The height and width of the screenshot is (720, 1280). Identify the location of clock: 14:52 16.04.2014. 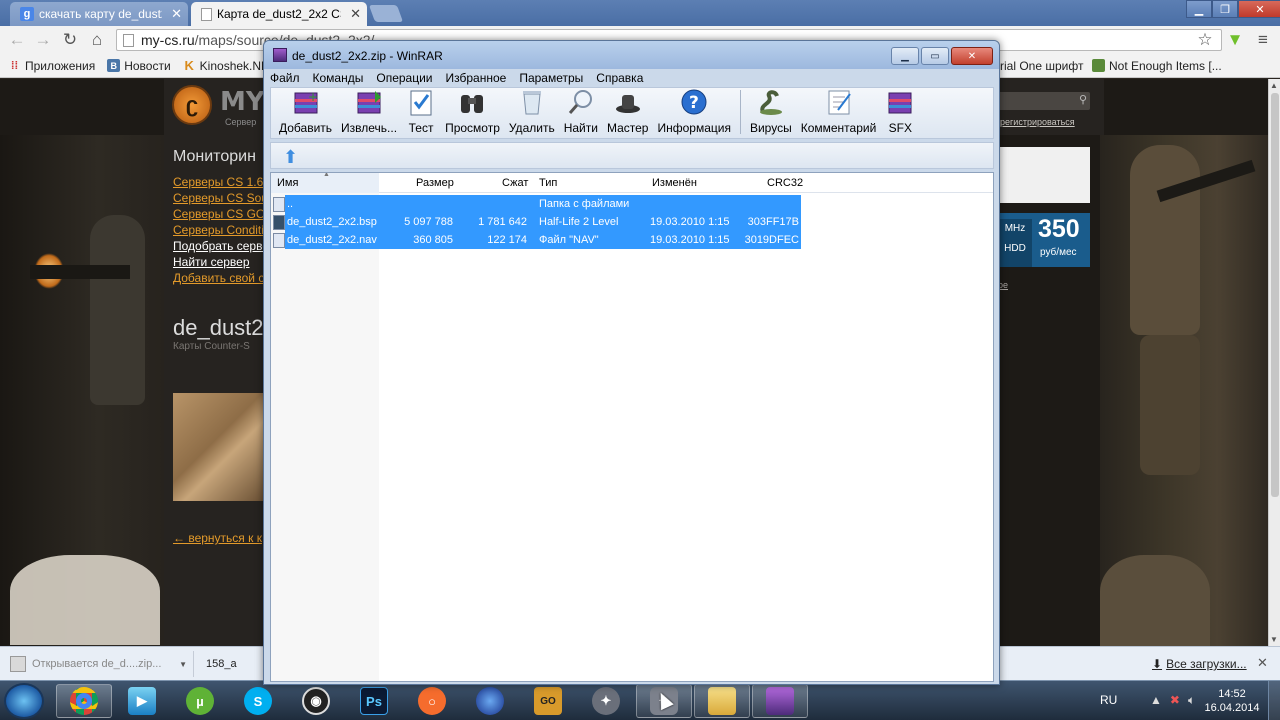
(1232, 701).